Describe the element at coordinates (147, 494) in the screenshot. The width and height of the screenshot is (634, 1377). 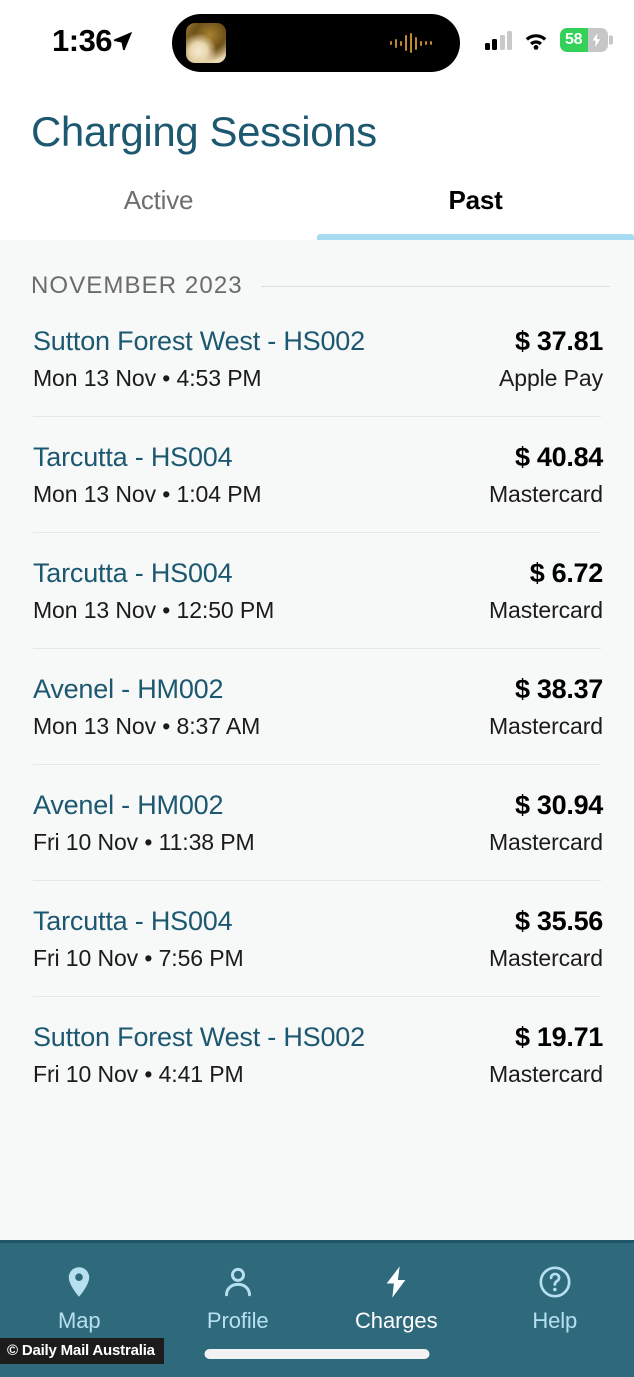
I see `session-datetime: Mon 13 Nov • 1:04 PM` at that location.